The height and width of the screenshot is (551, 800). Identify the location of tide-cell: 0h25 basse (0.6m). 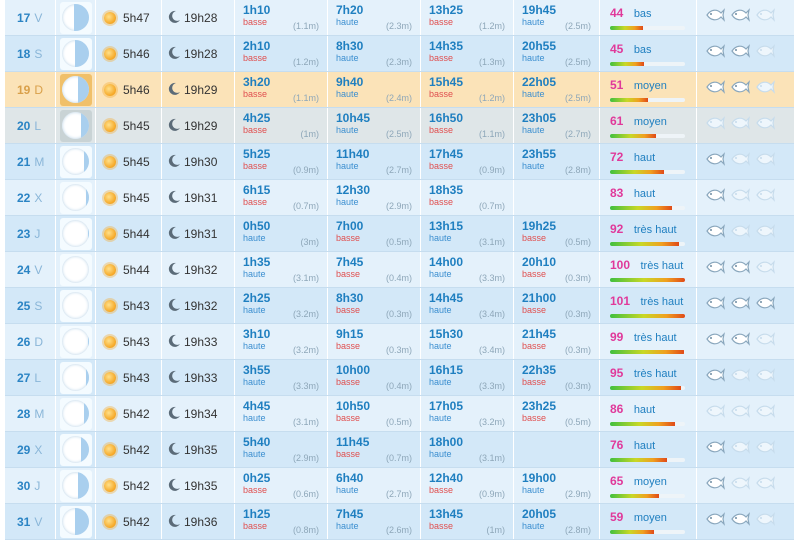
(281, 485).